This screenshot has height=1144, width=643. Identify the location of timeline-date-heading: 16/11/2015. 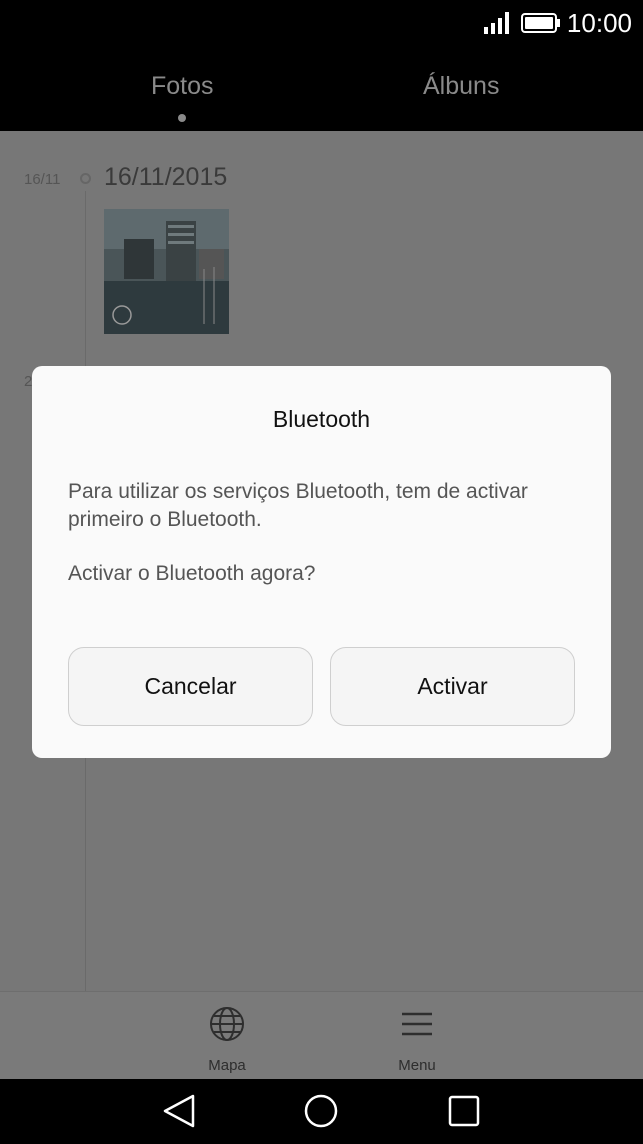
(166, 177).